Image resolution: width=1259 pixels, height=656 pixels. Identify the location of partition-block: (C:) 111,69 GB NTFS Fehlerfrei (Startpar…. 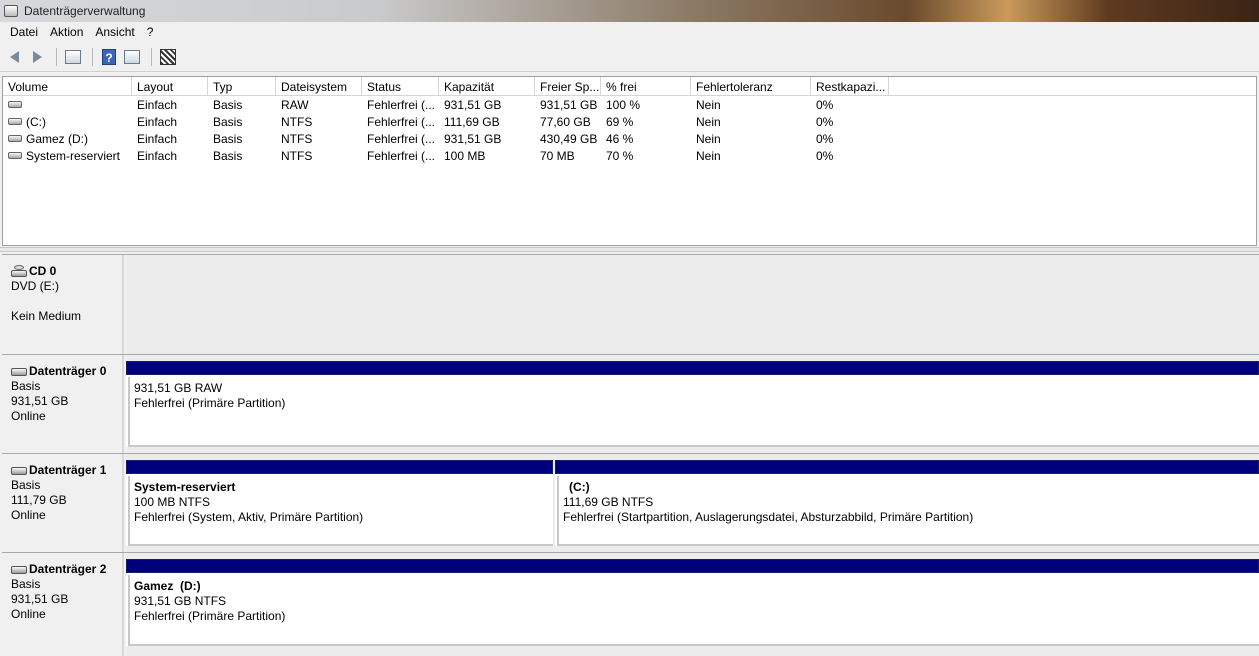
(907, 503).